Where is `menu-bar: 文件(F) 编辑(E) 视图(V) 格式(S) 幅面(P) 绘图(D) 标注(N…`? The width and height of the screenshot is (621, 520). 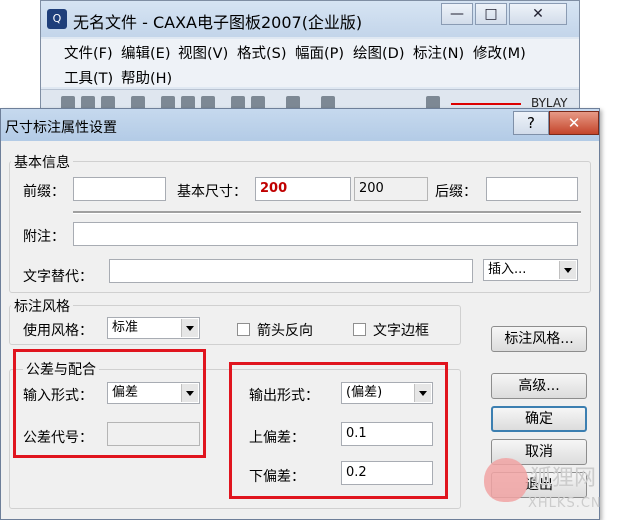
menu-bar: 文件(F) 编辑(E) 视图(V) 格式(S) 幅面(P) 绘图(D) 标注(N… is located at coordinates (310, 63).